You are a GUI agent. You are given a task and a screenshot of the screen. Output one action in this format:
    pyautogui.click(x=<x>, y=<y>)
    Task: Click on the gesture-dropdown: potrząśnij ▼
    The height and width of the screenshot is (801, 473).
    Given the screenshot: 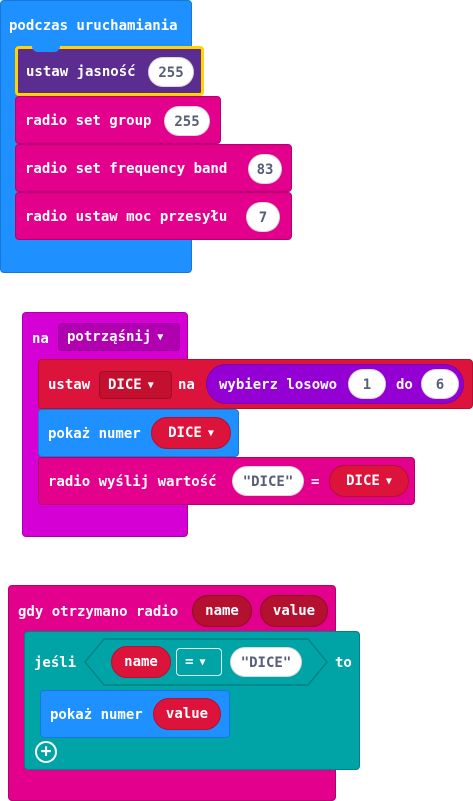 What is the action you would take?
    pyautogui.click(x=119, y=337)
    